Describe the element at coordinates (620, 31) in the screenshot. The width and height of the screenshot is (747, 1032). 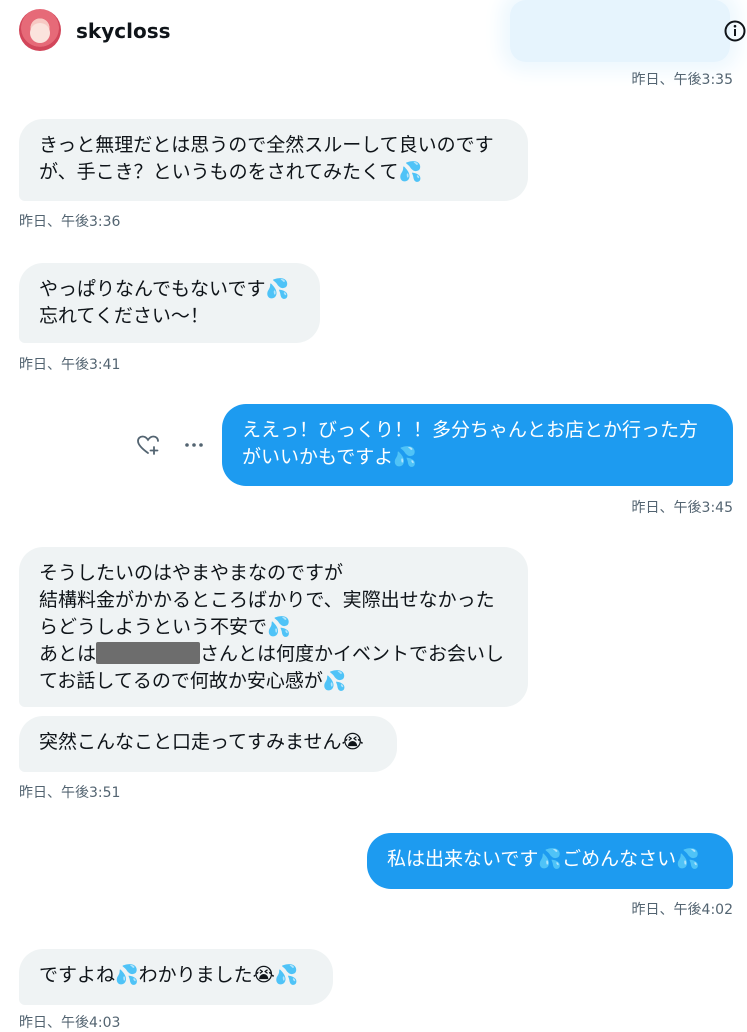
I see `blurred-region` at that location.